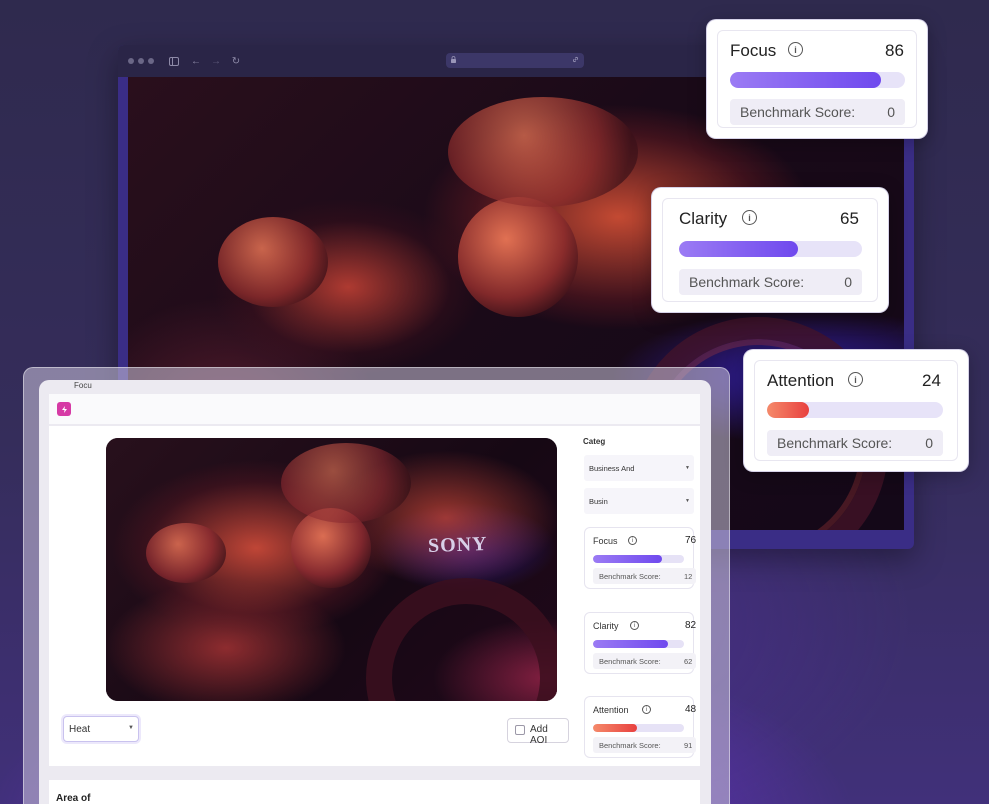 The image size is (989, 804). I want to click on window-maximize-dot, so click(151, 61).